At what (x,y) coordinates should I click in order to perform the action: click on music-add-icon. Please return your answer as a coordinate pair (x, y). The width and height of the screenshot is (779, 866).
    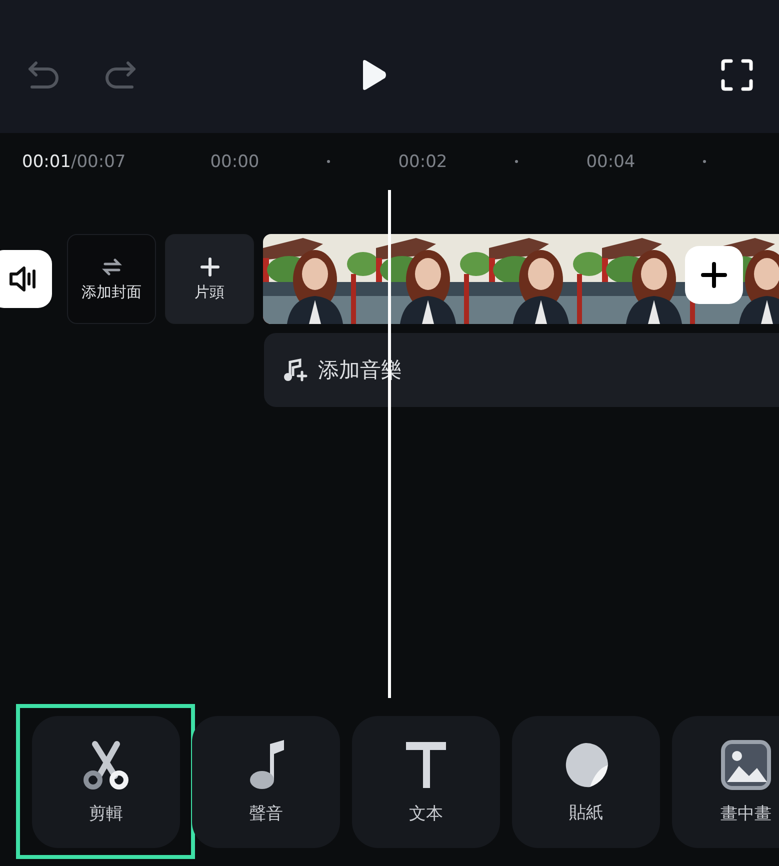
    Looking at the image, I should click on (295, 370).